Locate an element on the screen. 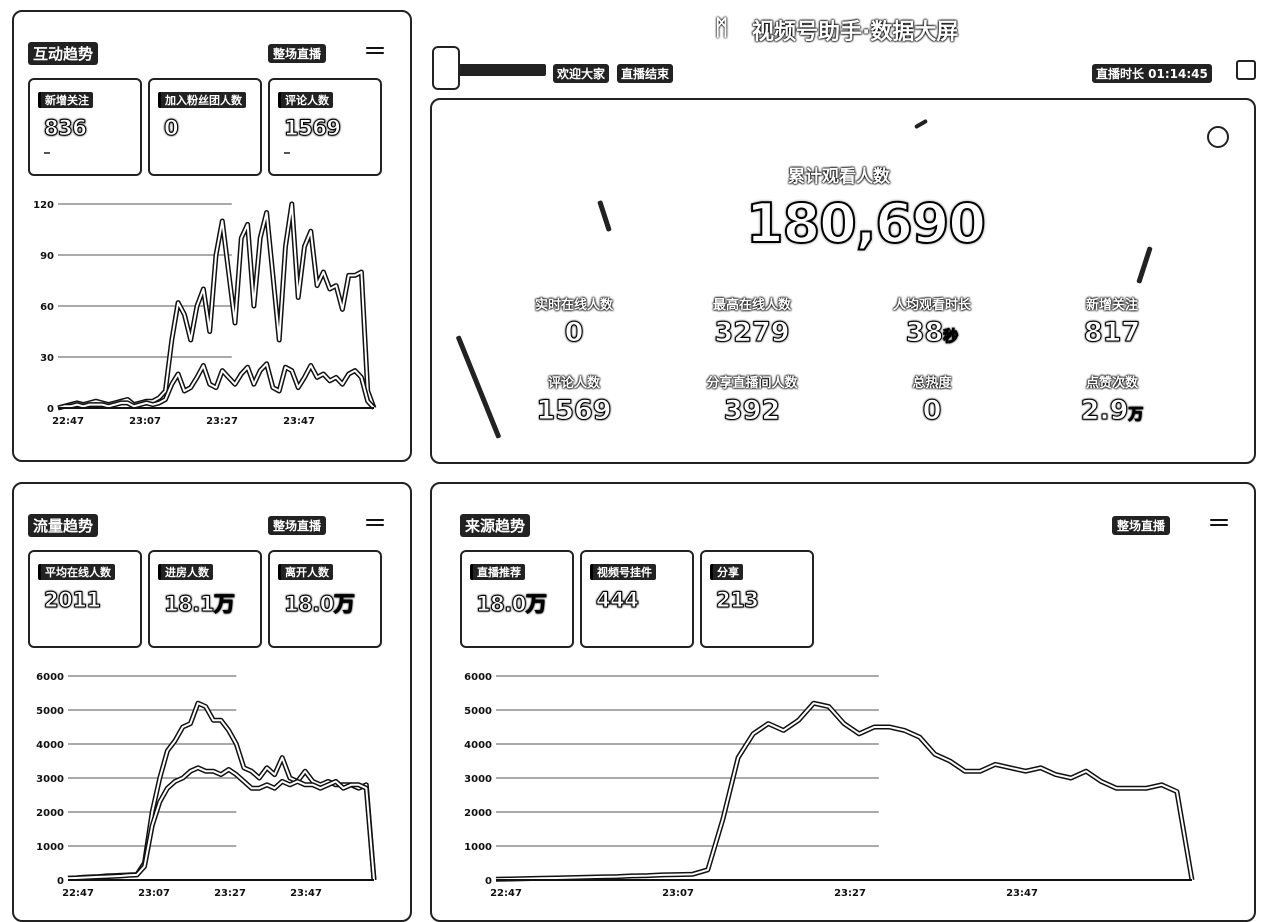 This screenshot has height=922, width=1280. metric-peak-online: 最高在线人数 3279 is located at coordinates (752, 321).